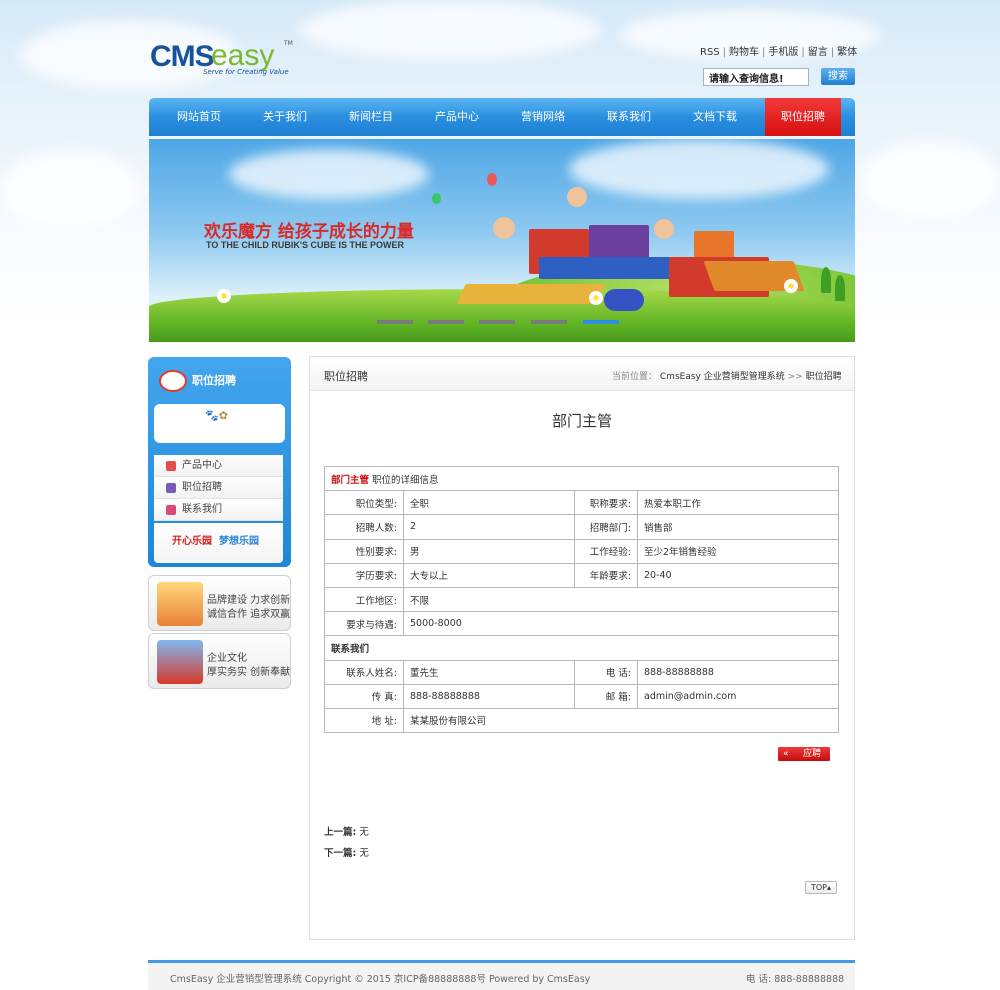 The image size is (1000, 990). Describe the element at coordinates (192, 541) in the screenshot. I see `promo-left: 开心乐园` at that location.